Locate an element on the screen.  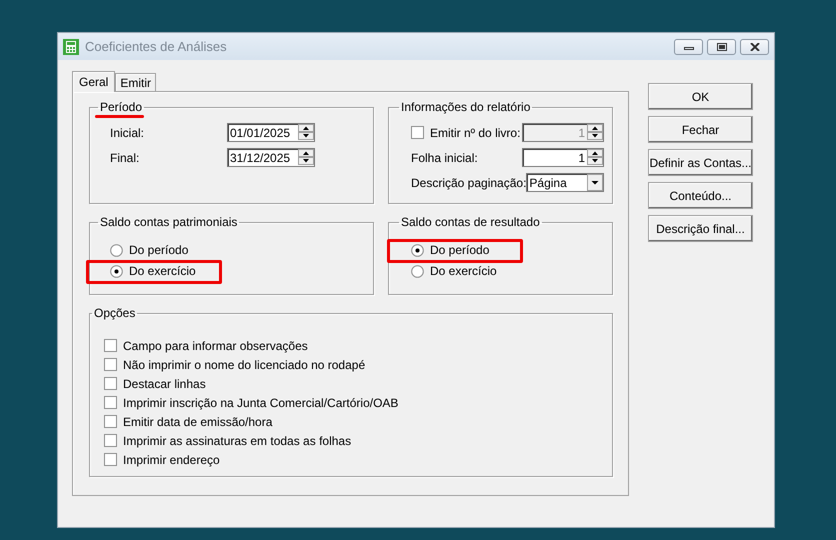
group-title: Saldo contas patrimoniais is located at coordinates (168, 222).